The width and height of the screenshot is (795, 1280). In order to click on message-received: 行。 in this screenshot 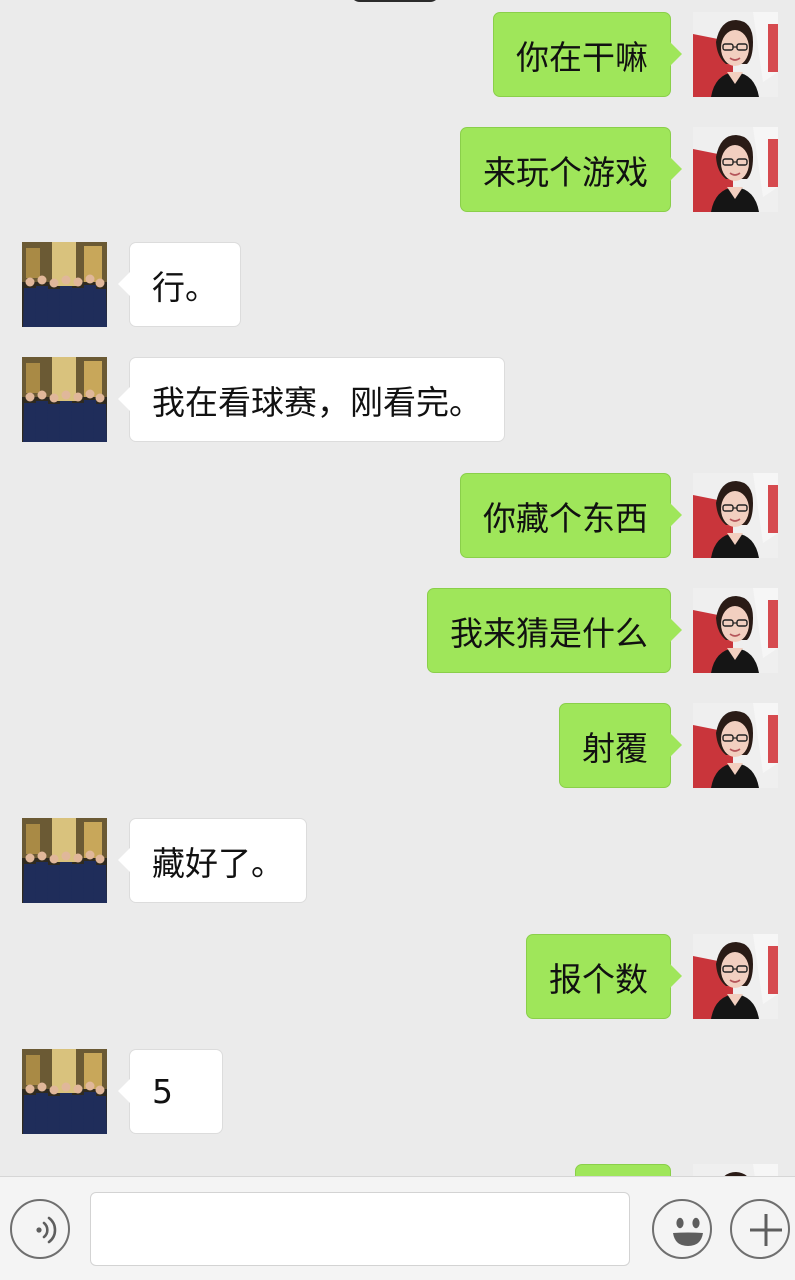, I will do `click(131, 284)`.